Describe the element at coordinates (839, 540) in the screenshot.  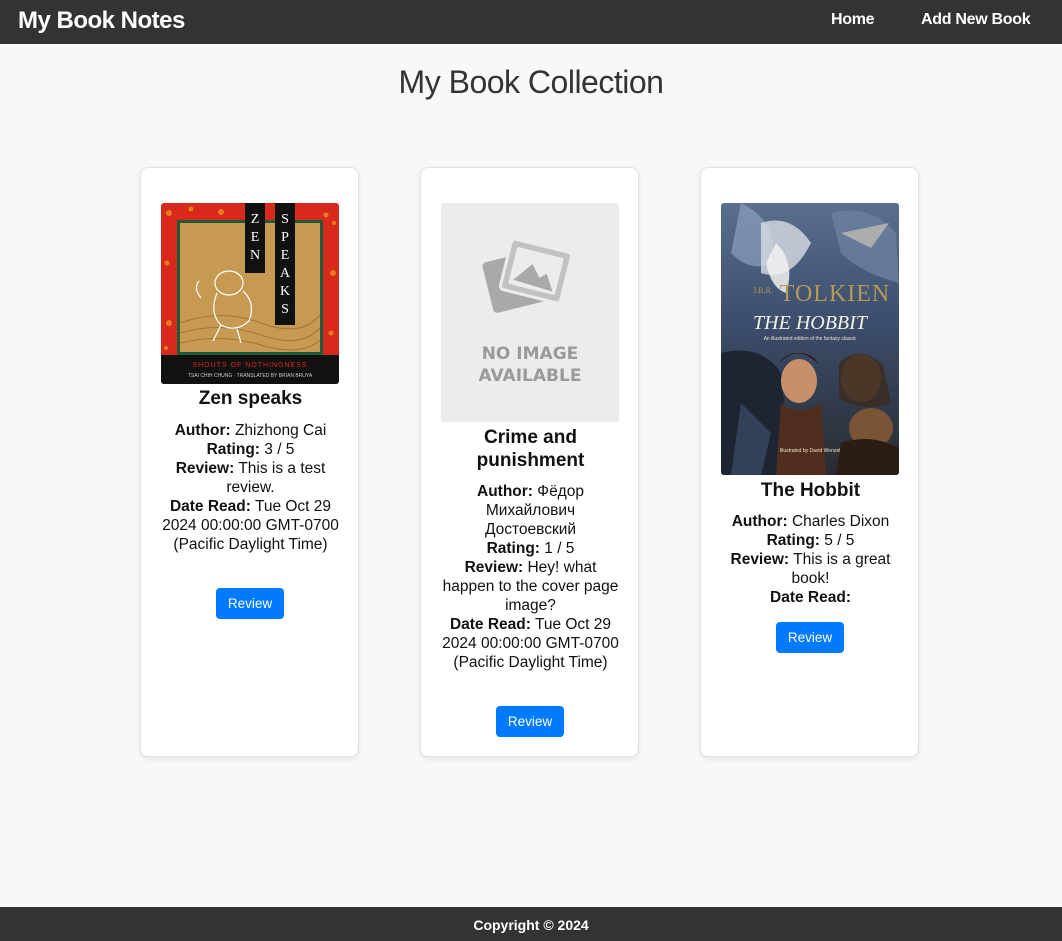
I see `rating-value: 5 / 5` at that location.